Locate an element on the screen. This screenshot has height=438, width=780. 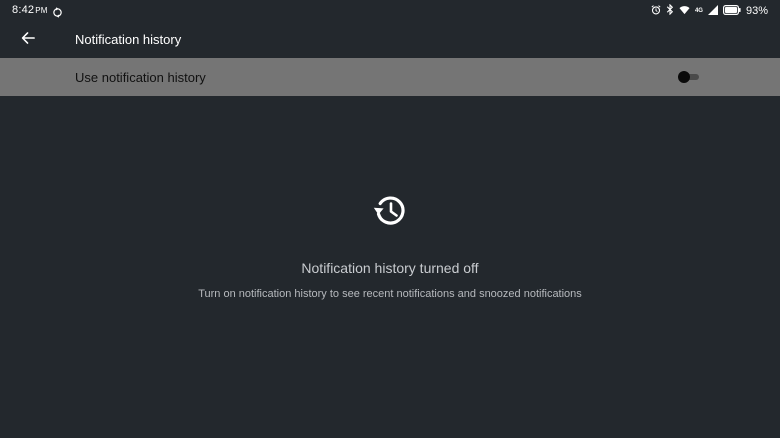
switch-thumb is located at coordinates (684, 77).